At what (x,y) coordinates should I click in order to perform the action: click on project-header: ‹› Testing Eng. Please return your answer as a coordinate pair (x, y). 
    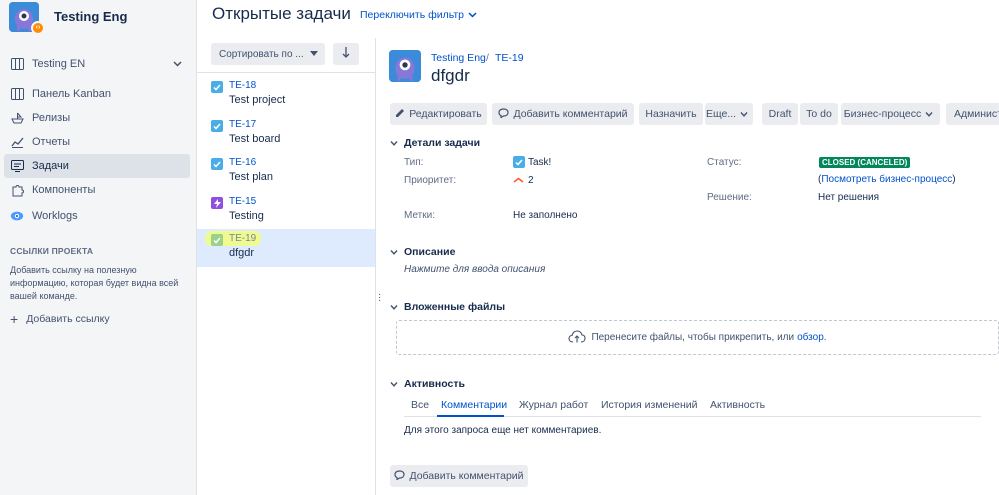
    Looking at the image, I should click on (101, 19).